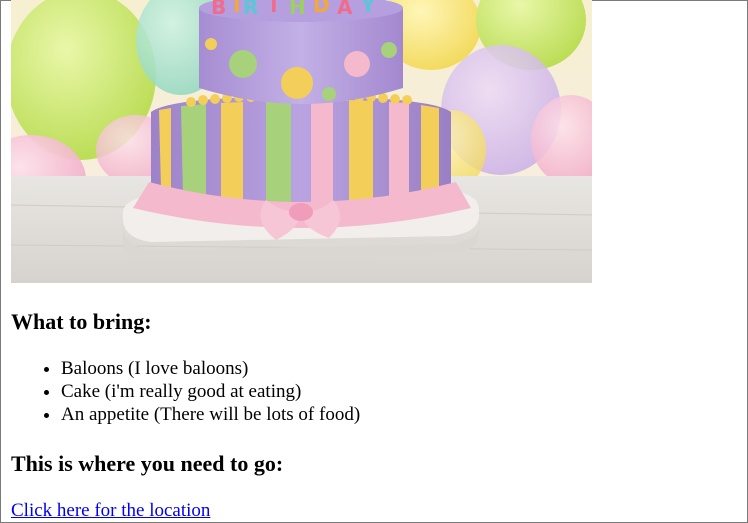  What do you see at coordinates (81, 321) in the screenshot?
I see `what-to-bring-heading: What to bring:` at bounding box center [81, 321].